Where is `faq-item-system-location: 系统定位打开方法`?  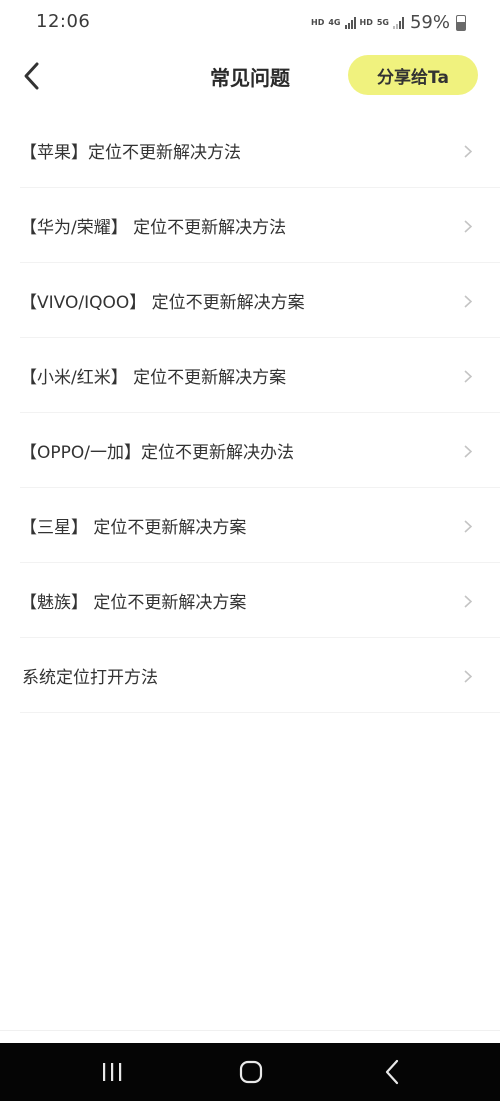
faq-item-system-location: 系统定位打开方法 is located at coordinates (250, 675).